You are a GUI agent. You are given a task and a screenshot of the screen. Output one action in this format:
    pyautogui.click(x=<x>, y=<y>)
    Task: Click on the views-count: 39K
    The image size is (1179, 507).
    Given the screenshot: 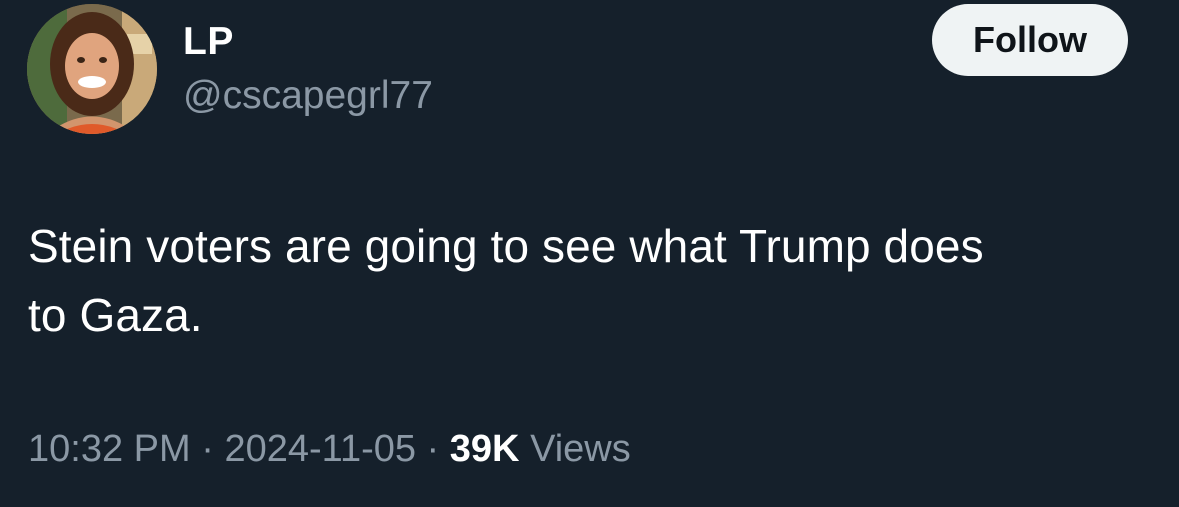 What is the action you would take?
    pyautogui.click(x=485, y=449)
    